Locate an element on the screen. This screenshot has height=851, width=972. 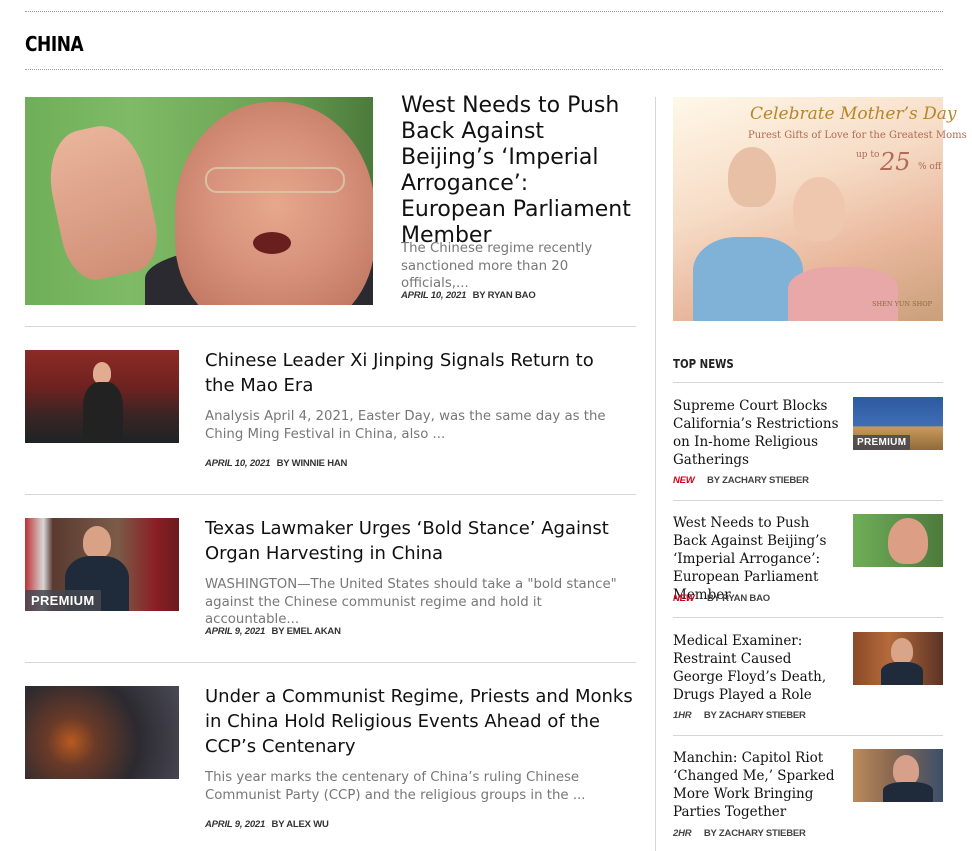
article-meta: APRIL 9, 2021 BY EMEL AKAN is located at coordinates (273, 631).